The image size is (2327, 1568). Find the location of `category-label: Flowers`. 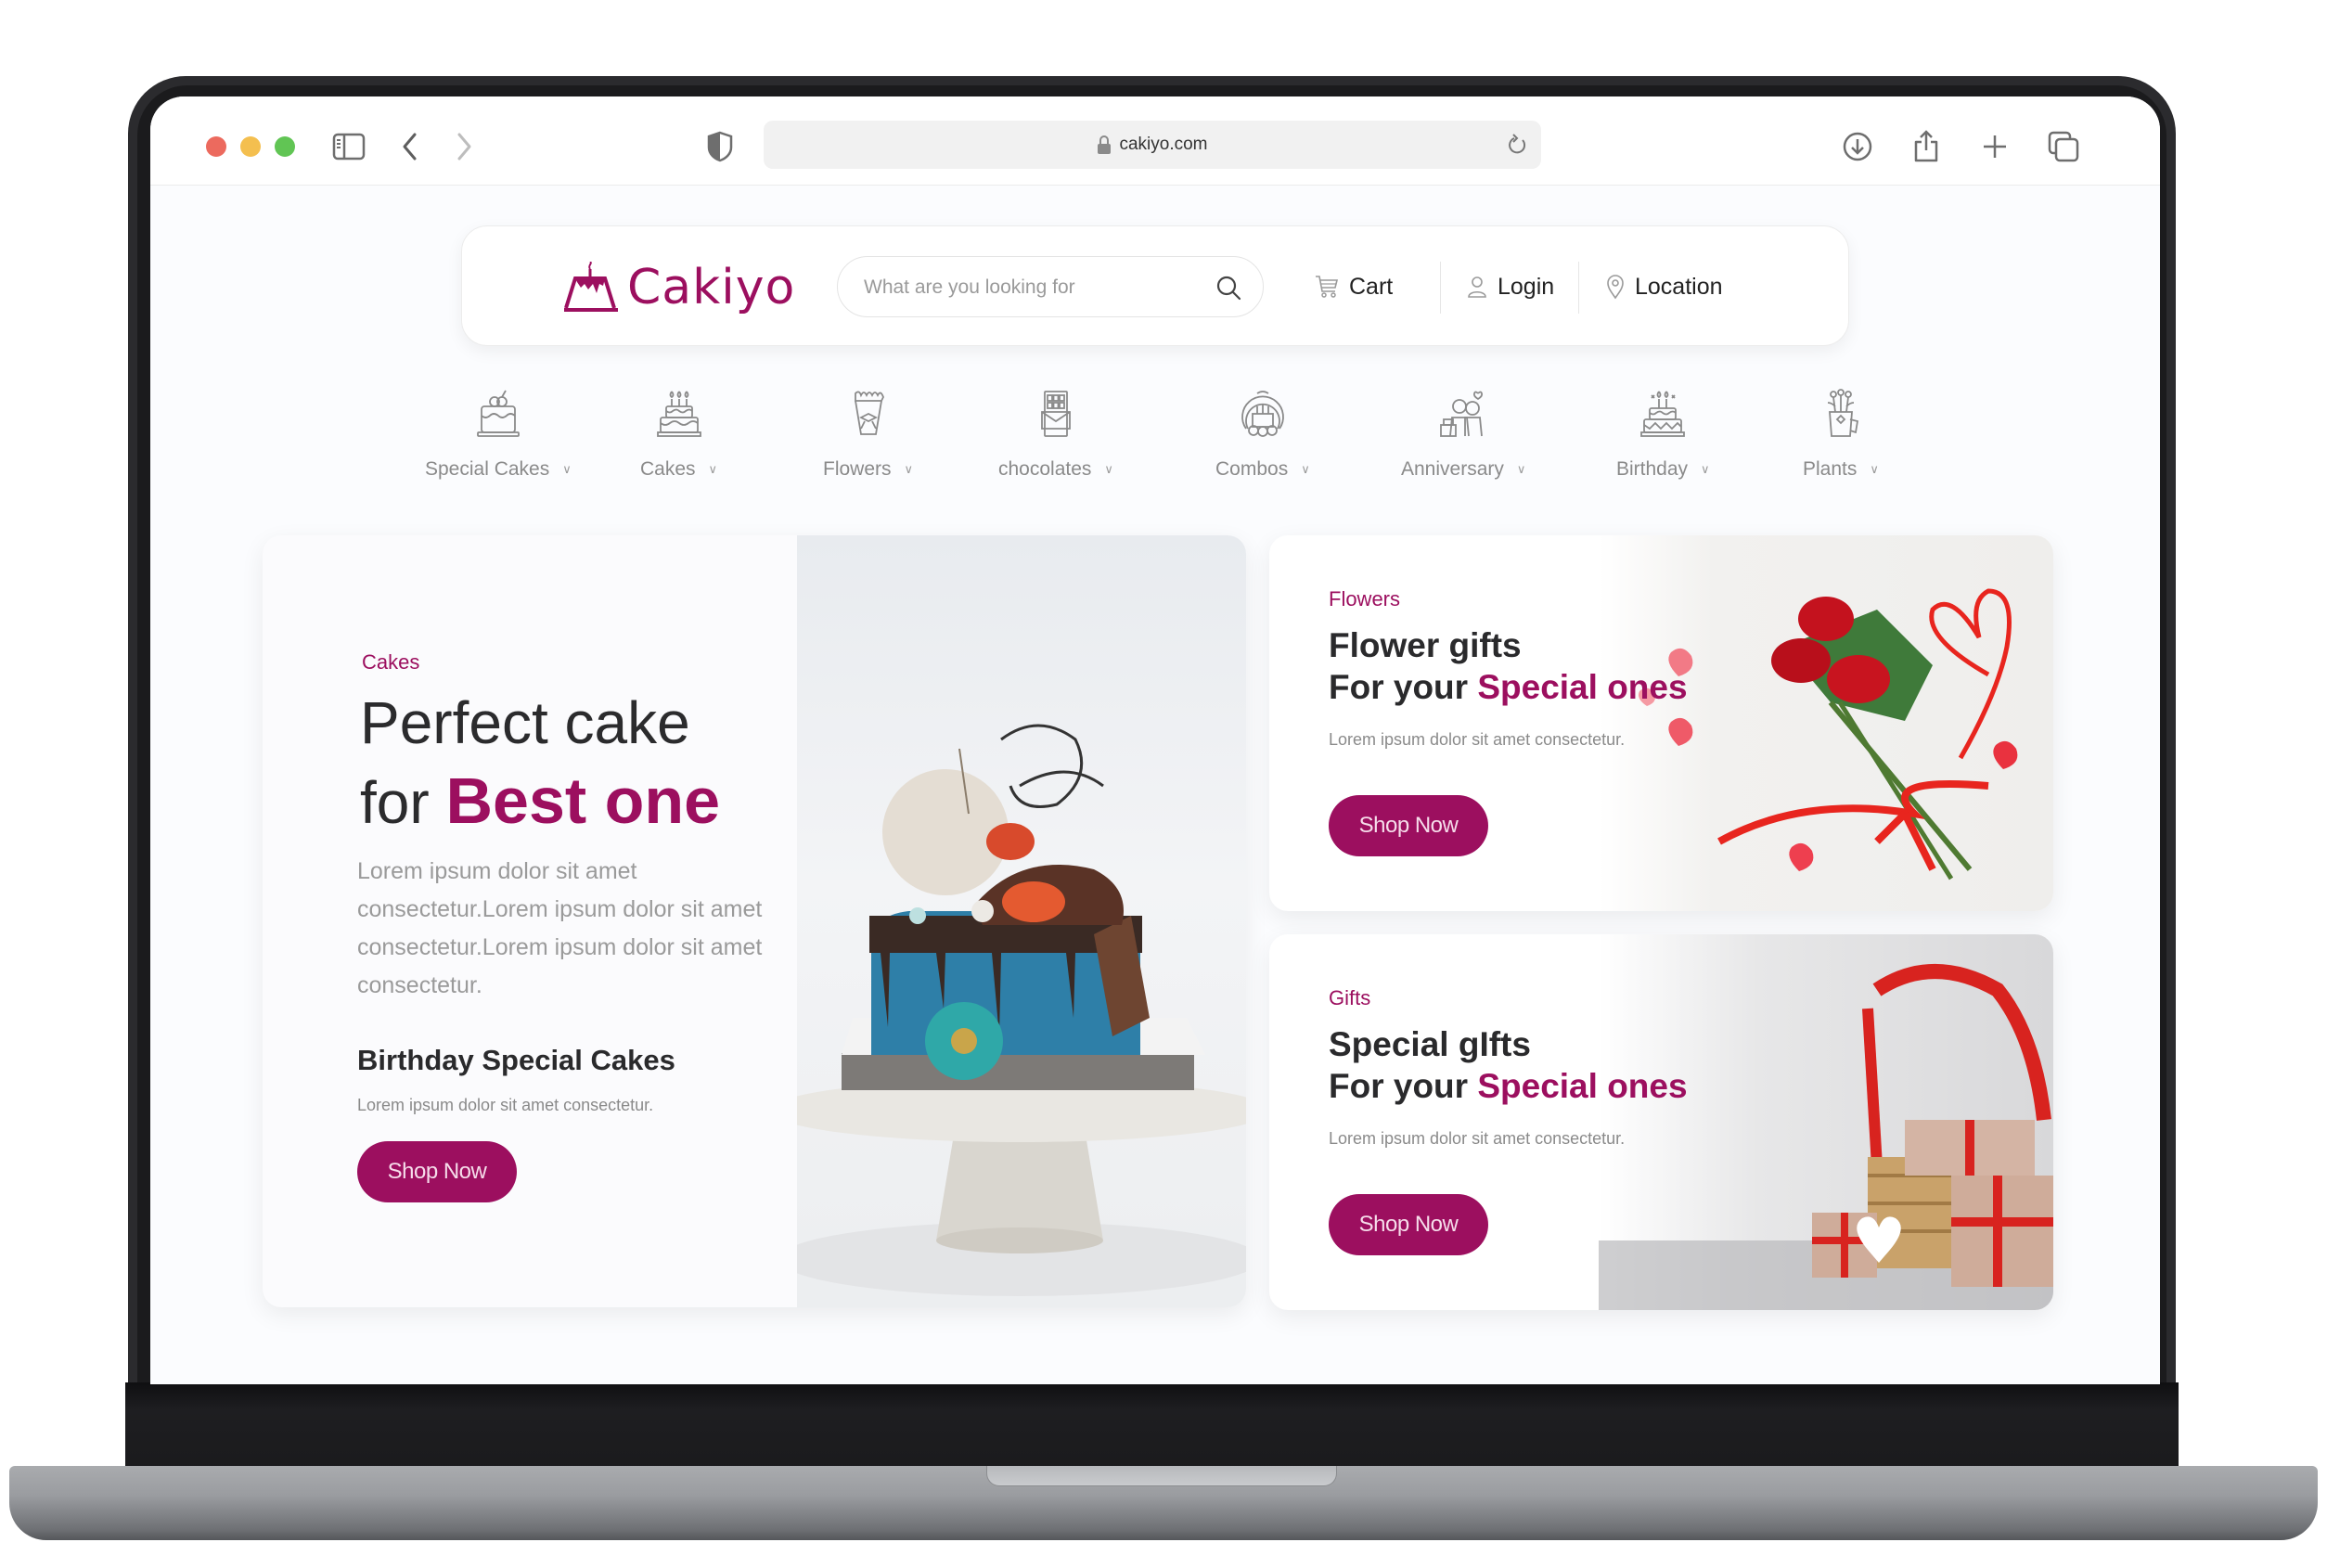

category-label: Flowers is located at coordinates (857, 469).